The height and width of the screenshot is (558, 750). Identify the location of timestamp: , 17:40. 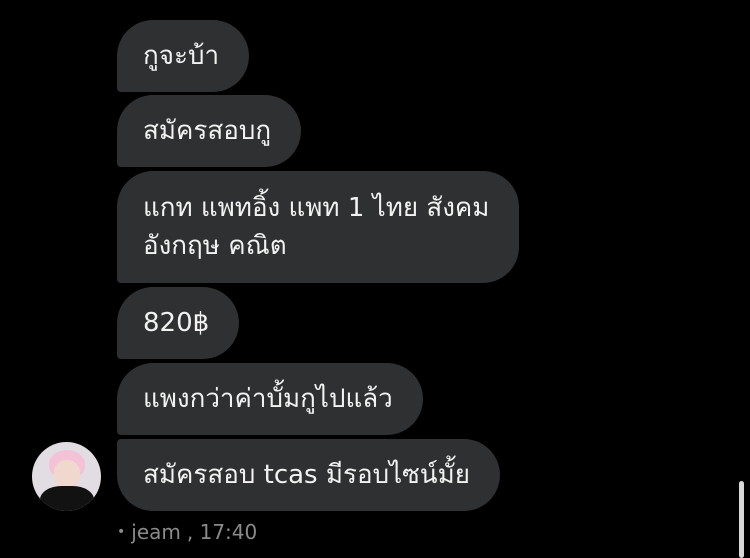
(222, 532).